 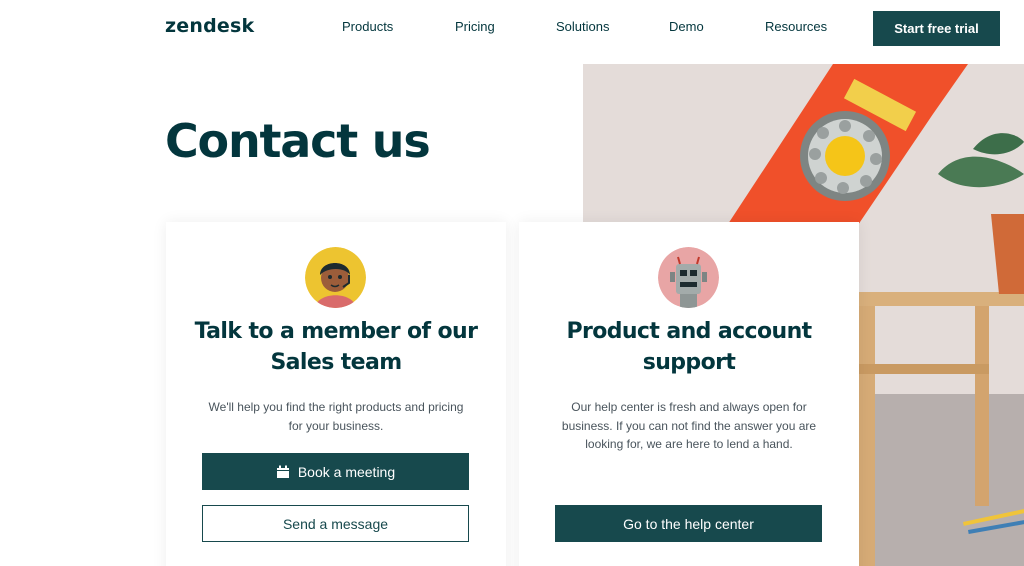 What do you see at coordinates (686, 26) in the screenshot?
I see `nav-demo: Demo` at bounding box center [686, 26].